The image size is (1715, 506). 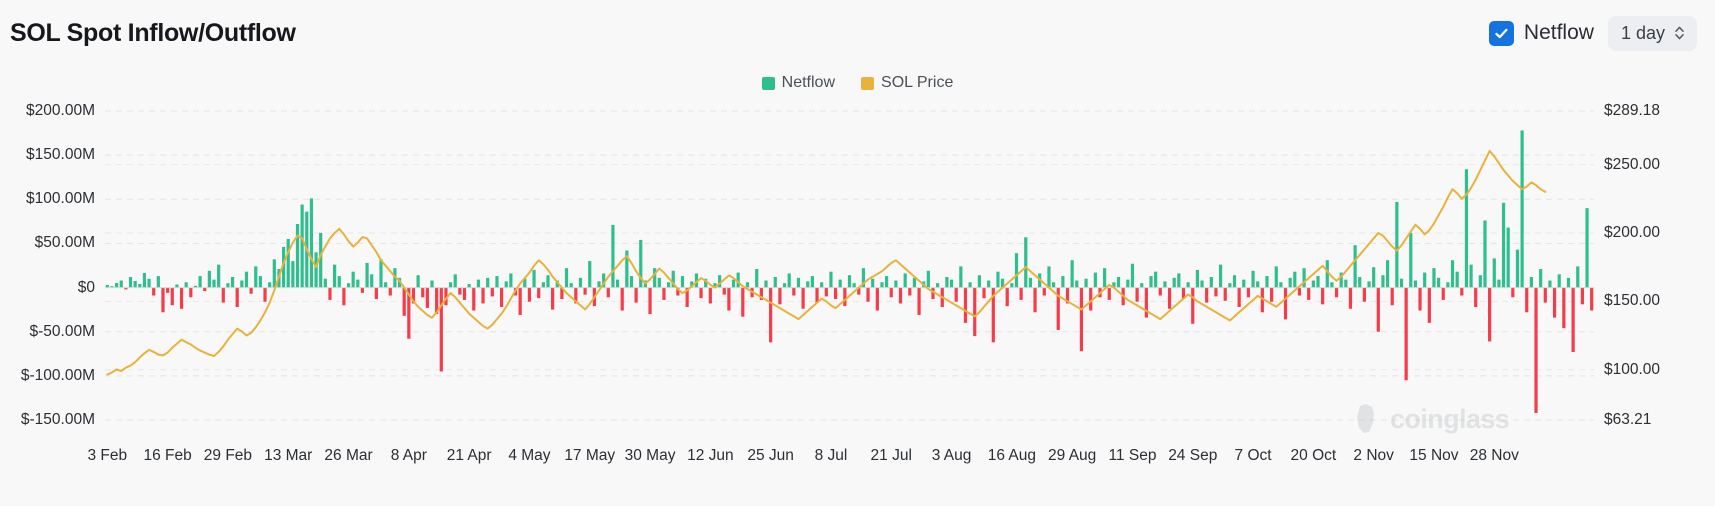 I want to click on netflow-toggle: Netflow, so click(x=1541, y=33).